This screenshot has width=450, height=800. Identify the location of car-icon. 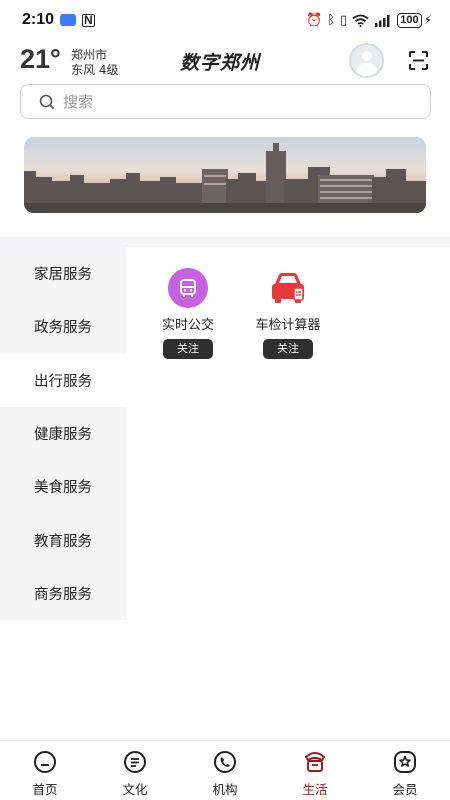
(288, 288).